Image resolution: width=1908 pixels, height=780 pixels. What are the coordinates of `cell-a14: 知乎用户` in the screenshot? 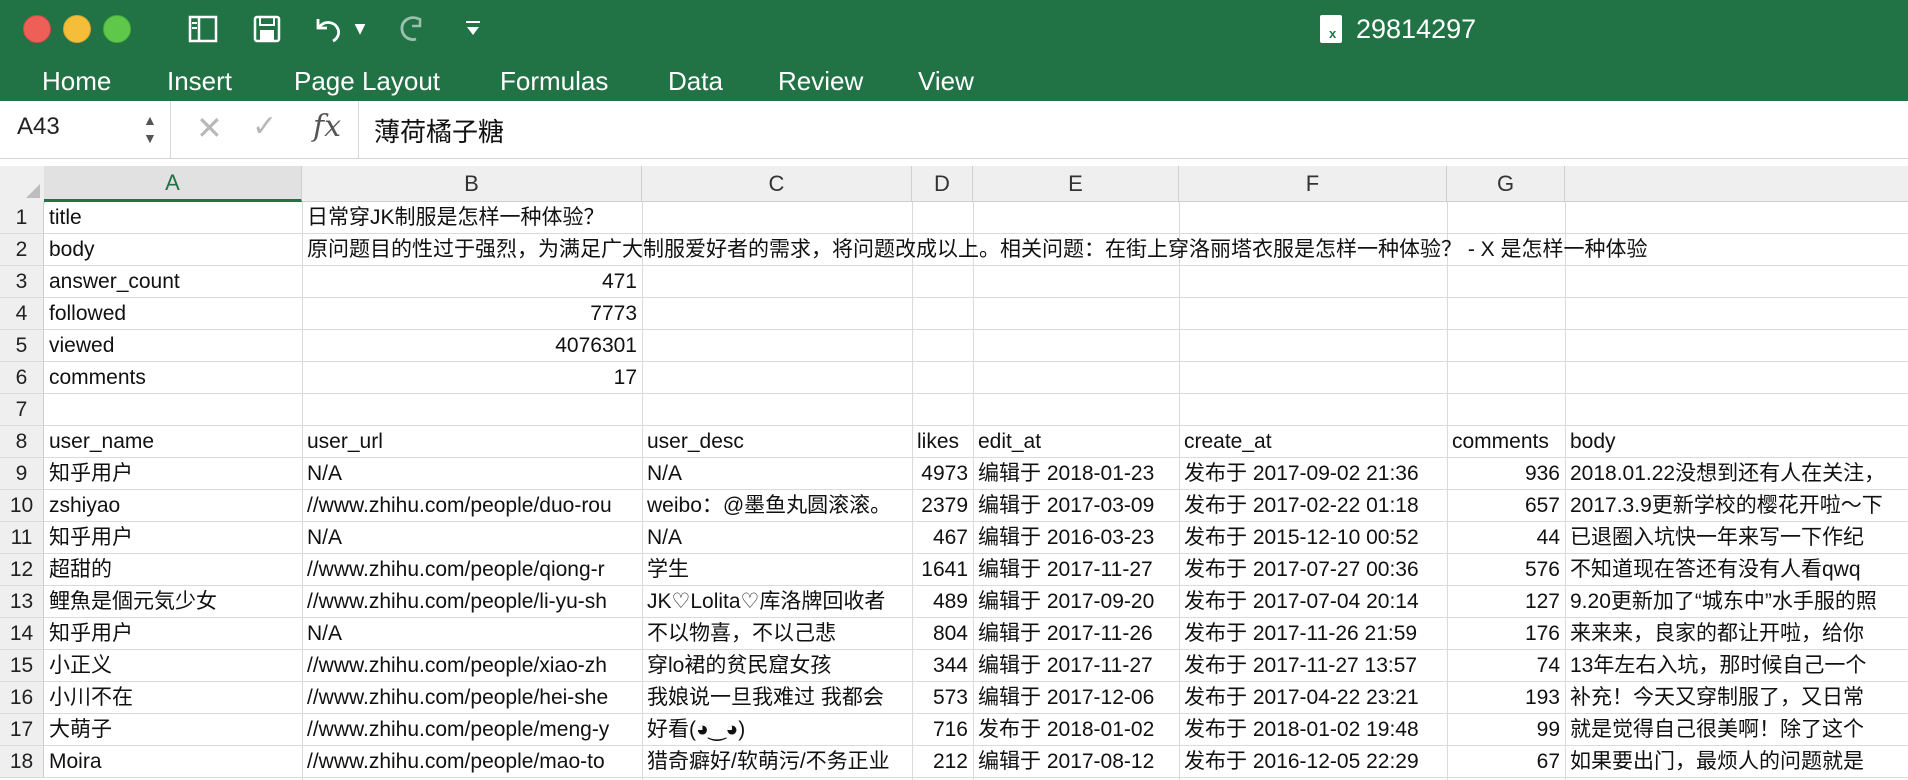 It's located at (173, 634).